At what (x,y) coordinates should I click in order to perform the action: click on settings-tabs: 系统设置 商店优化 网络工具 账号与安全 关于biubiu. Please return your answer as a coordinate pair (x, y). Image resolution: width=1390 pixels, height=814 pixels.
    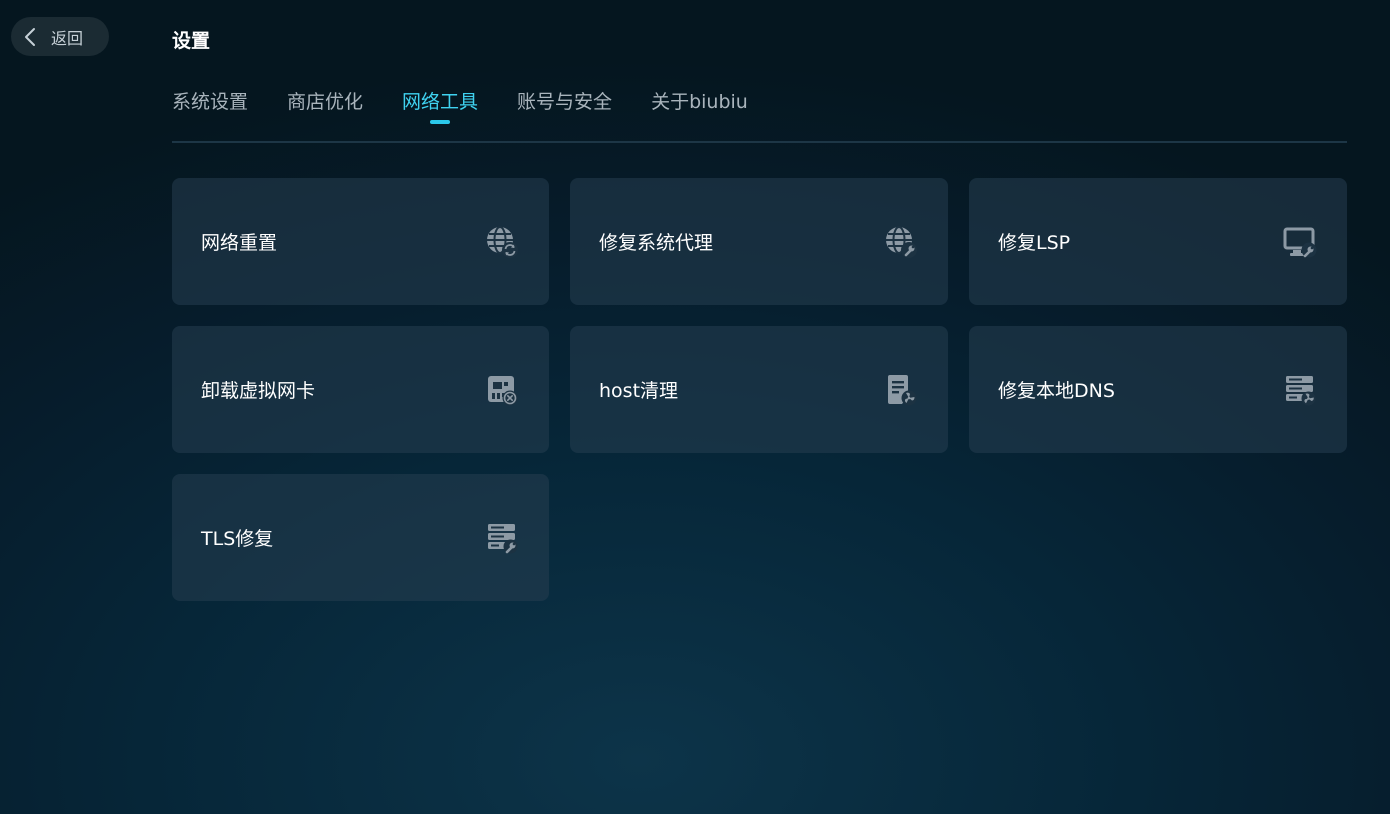
    Looking at the image, I should click on (460, 100).